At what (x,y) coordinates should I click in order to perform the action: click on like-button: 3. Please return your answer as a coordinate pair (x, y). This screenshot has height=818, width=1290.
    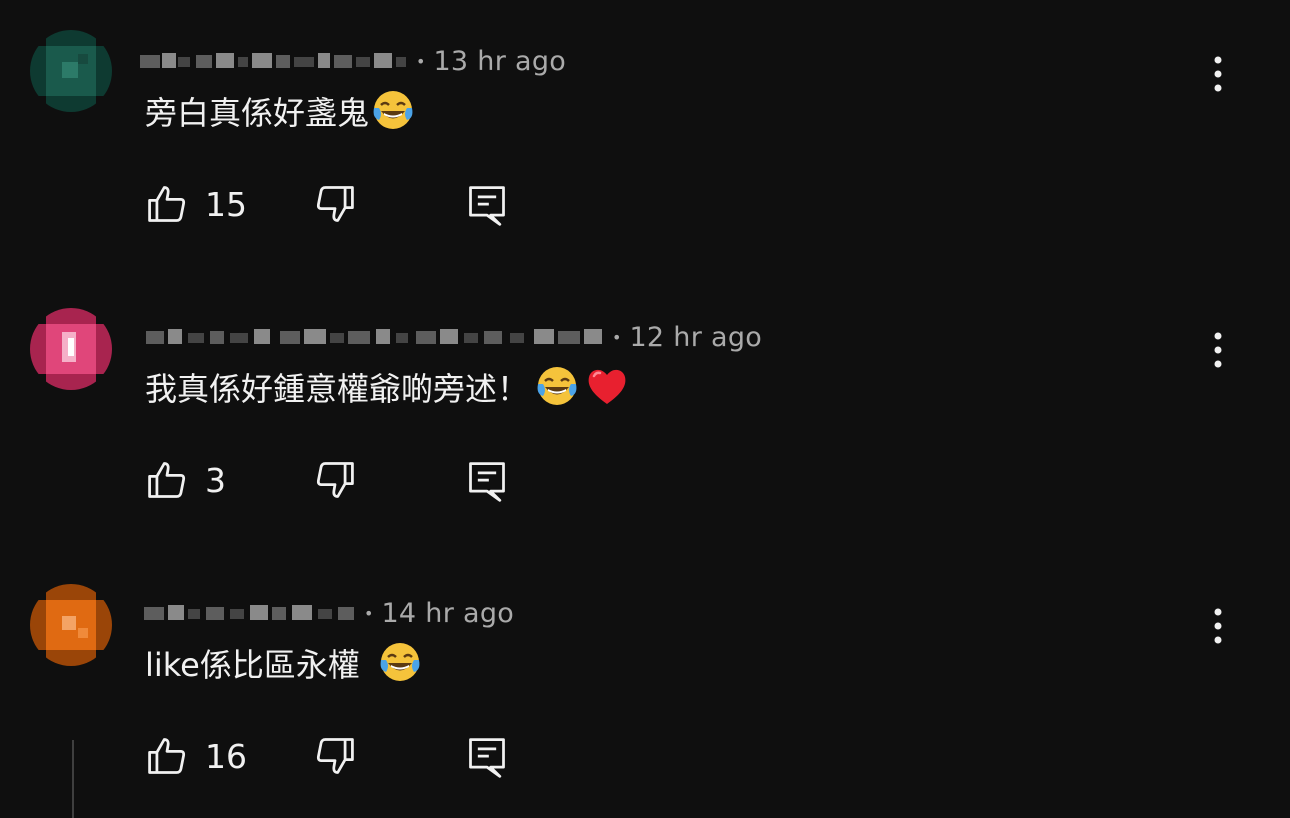
    Looking at the image, I should click on (185, 480).